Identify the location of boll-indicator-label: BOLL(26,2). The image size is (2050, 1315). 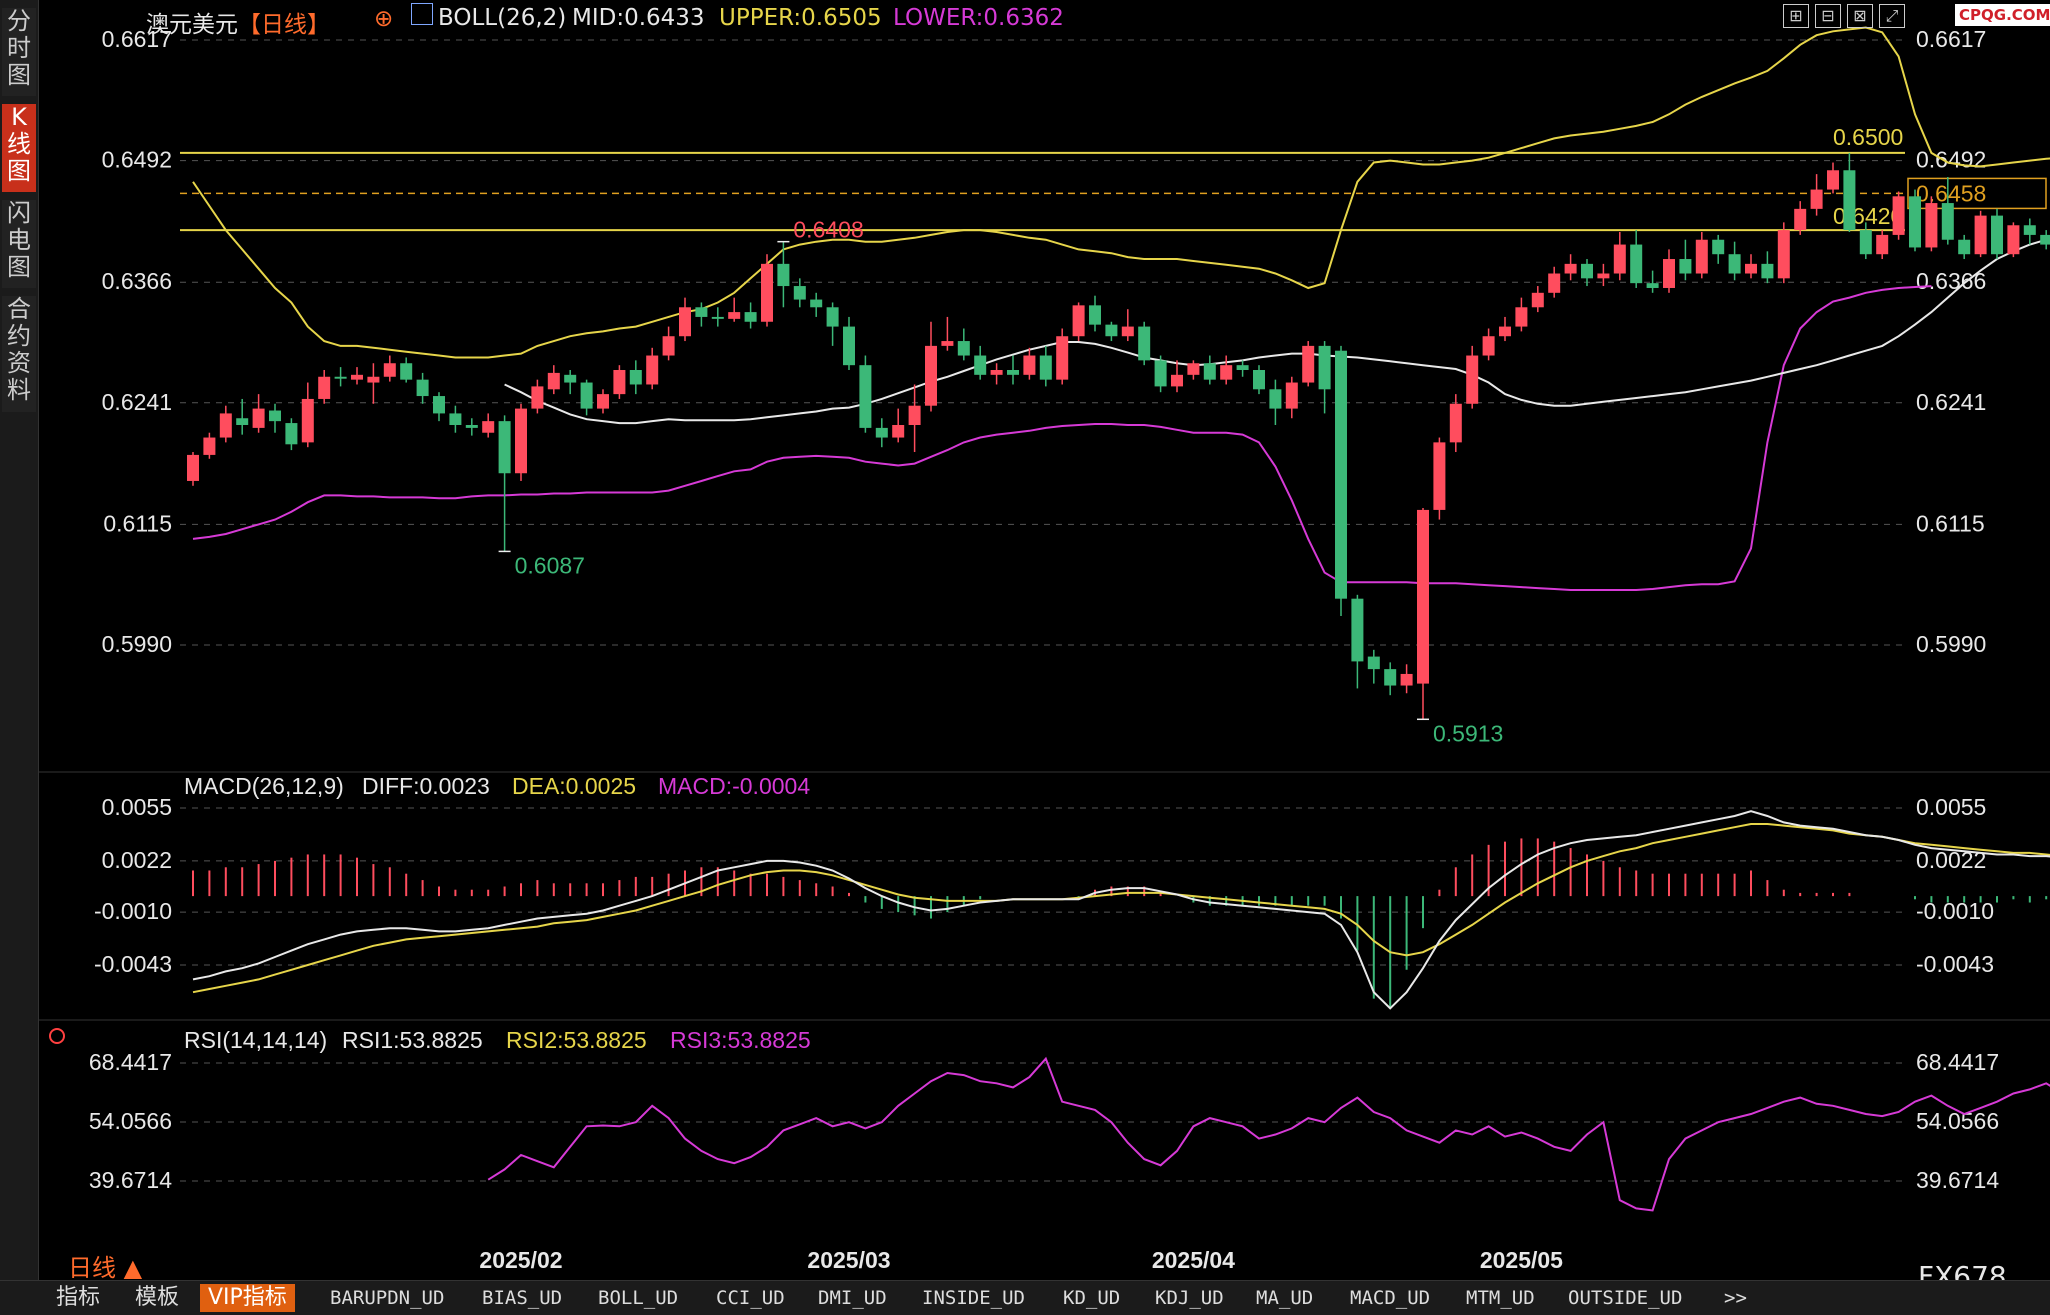
(502, 18).